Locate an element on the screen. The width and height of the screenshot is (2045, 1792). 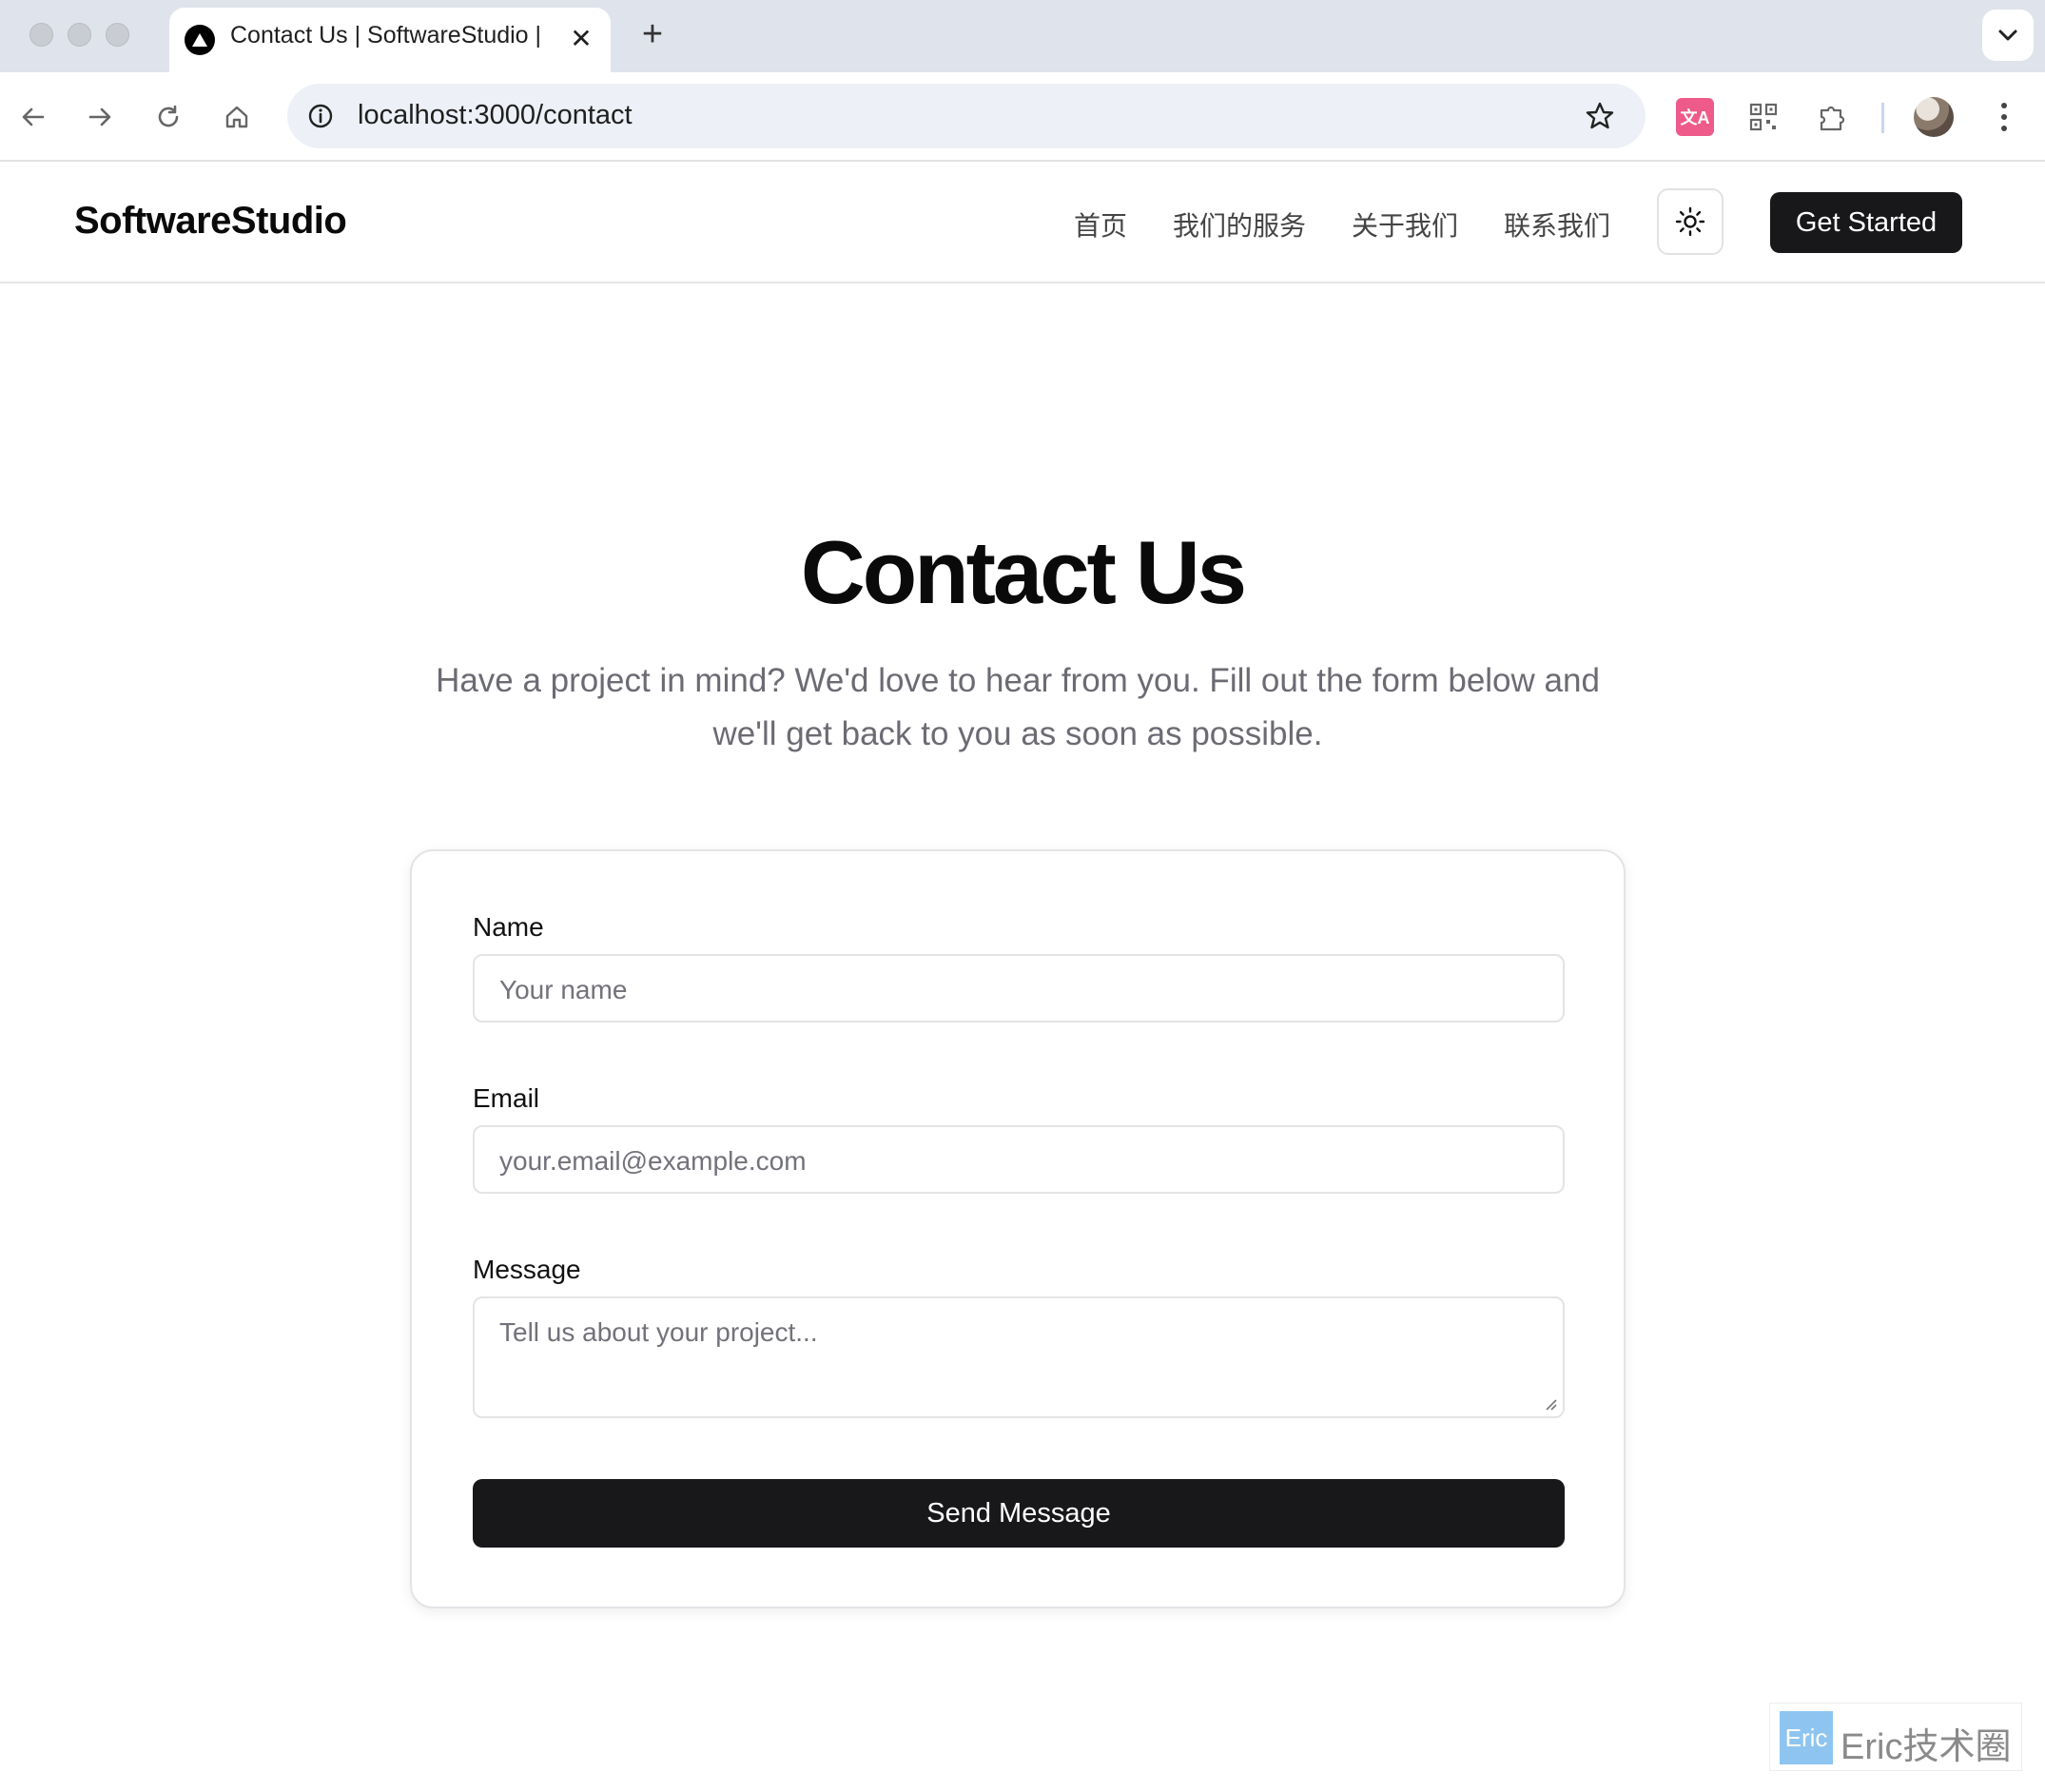
site-info-icon is located at coordinates (320, 116).